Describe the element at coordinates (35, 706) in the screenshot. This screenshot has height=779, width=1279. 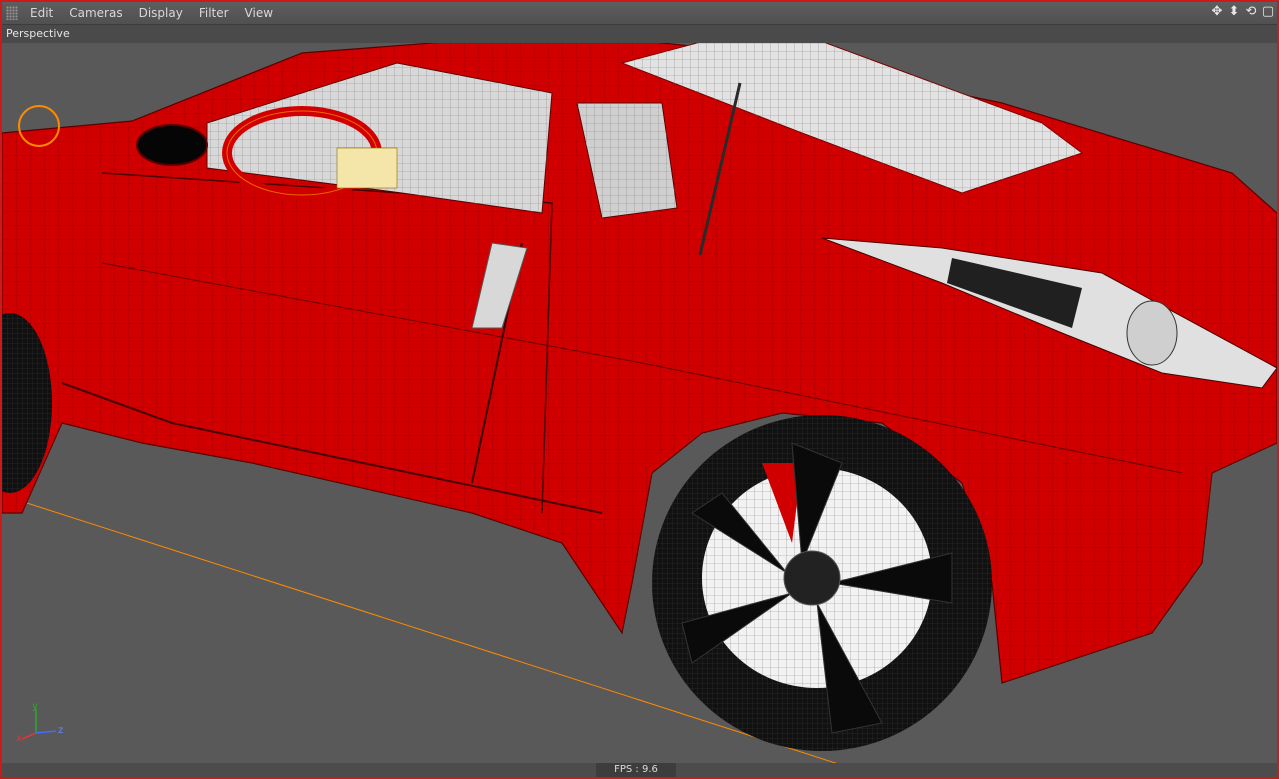
I see `axis-y-label: y` at that location.